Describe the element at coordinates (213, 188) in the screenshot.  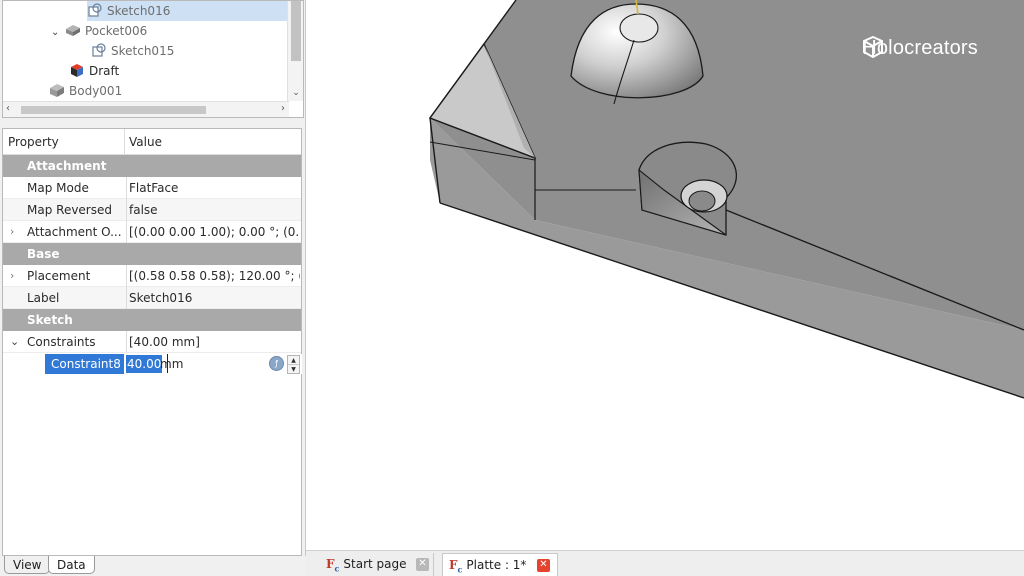
I see `property-value: FlatFace` at that location.